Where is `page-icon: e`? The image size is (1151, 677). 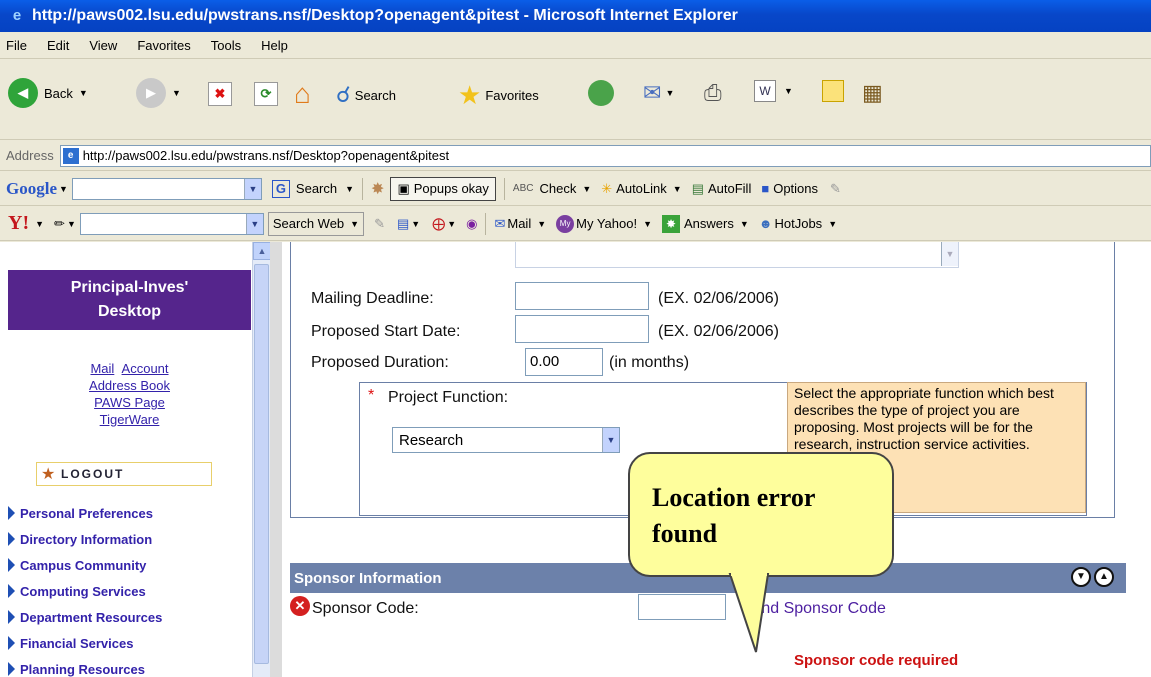 page-icon: e is located at coordinates (70, 155).